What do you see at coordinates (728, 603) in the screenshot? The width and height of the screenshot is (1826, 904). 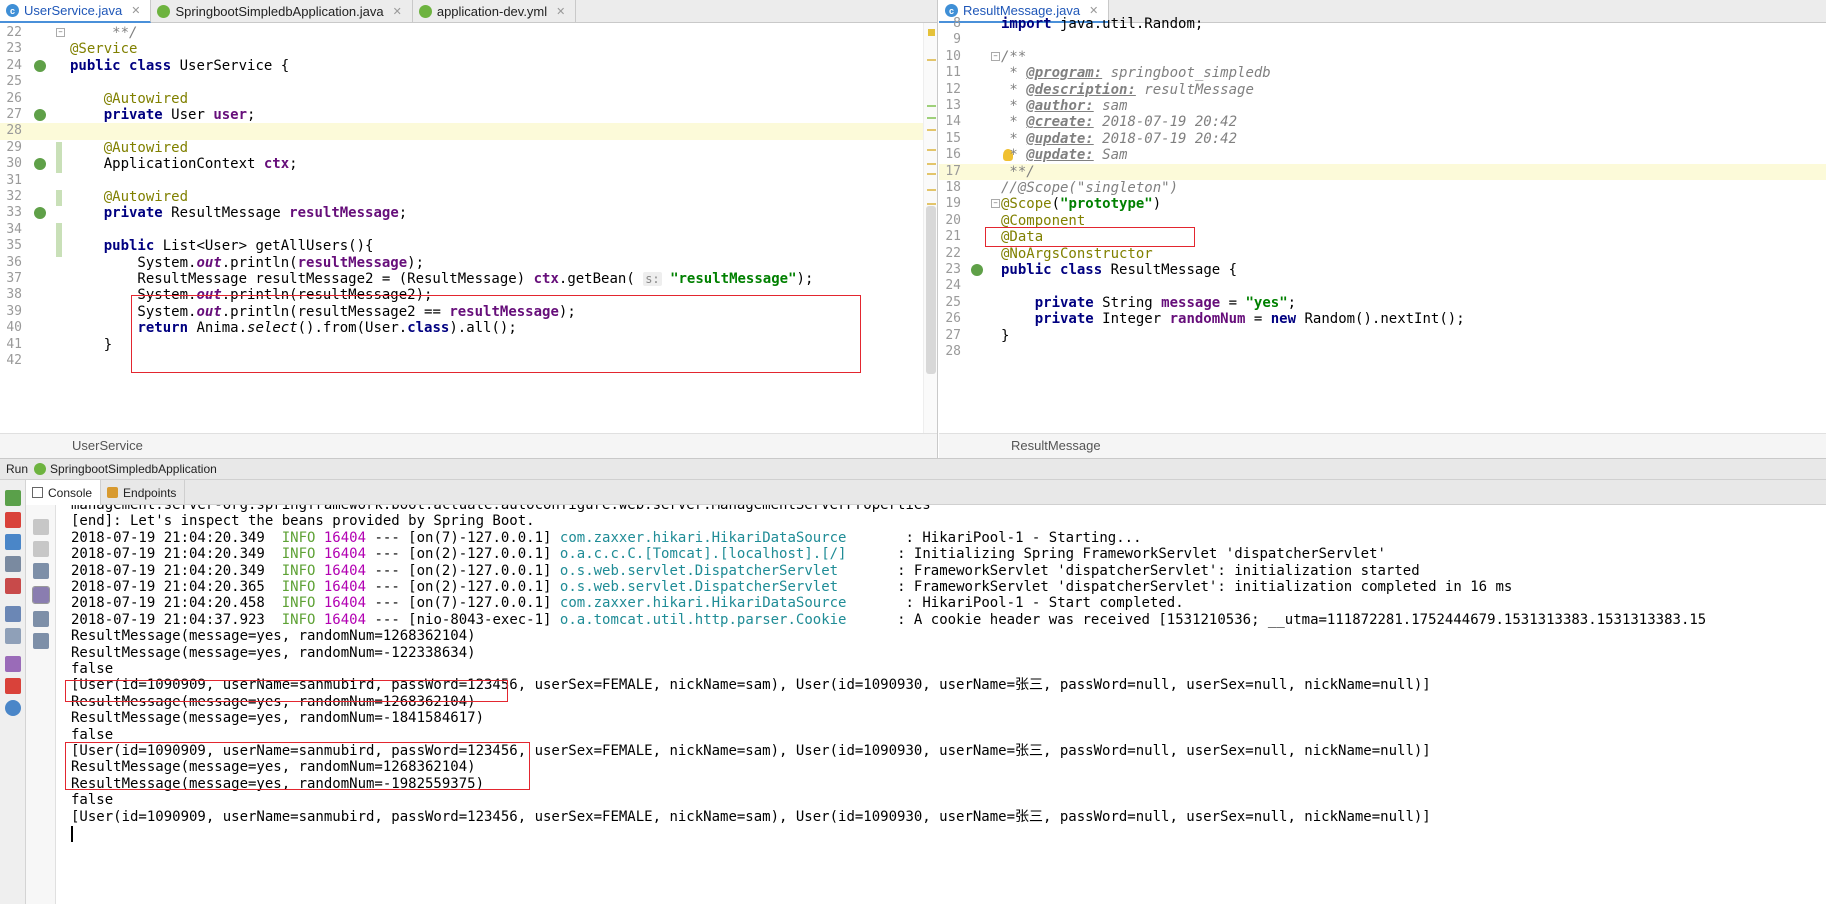 I see `console-token: com.zaxxer.hikari.HikariDataSource` at bounding box center [728, 603].